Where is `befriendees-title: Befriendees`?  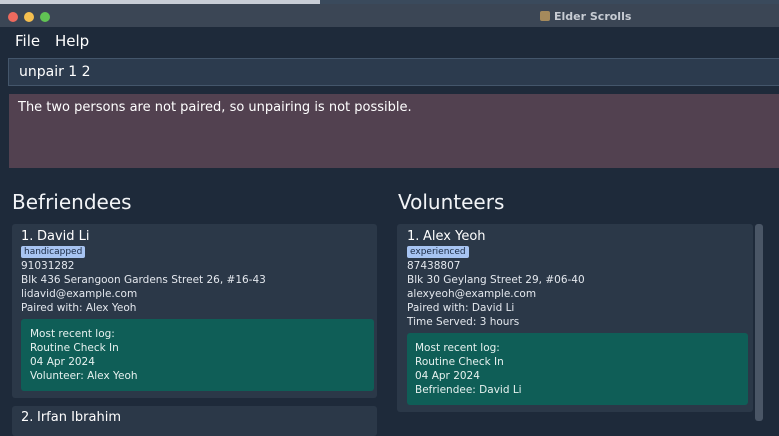 befriendees-title: Befriendees is located at coordinates (72, 202).